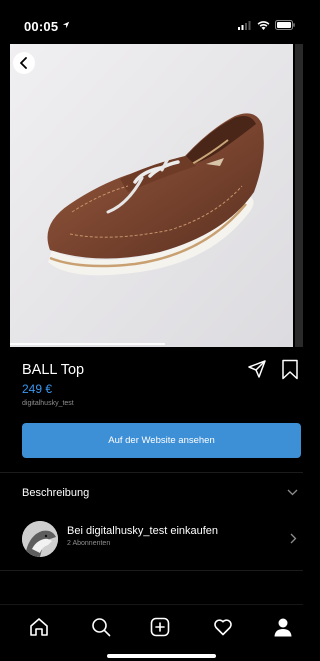  I want to click on wifi-icon, so click(263, 25).